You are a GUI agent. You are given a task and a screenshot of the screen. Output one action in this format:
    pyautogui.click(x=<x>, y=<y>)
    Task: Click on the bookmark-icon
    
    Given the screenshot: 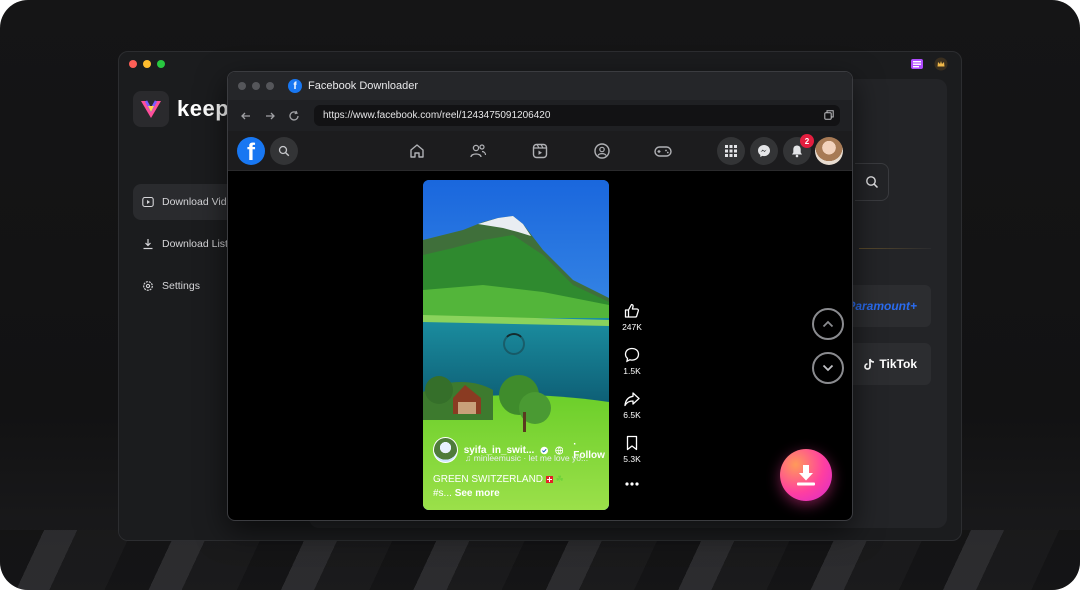 What is the action you would take?
    pyautogui.click(x=632, y=443)
    